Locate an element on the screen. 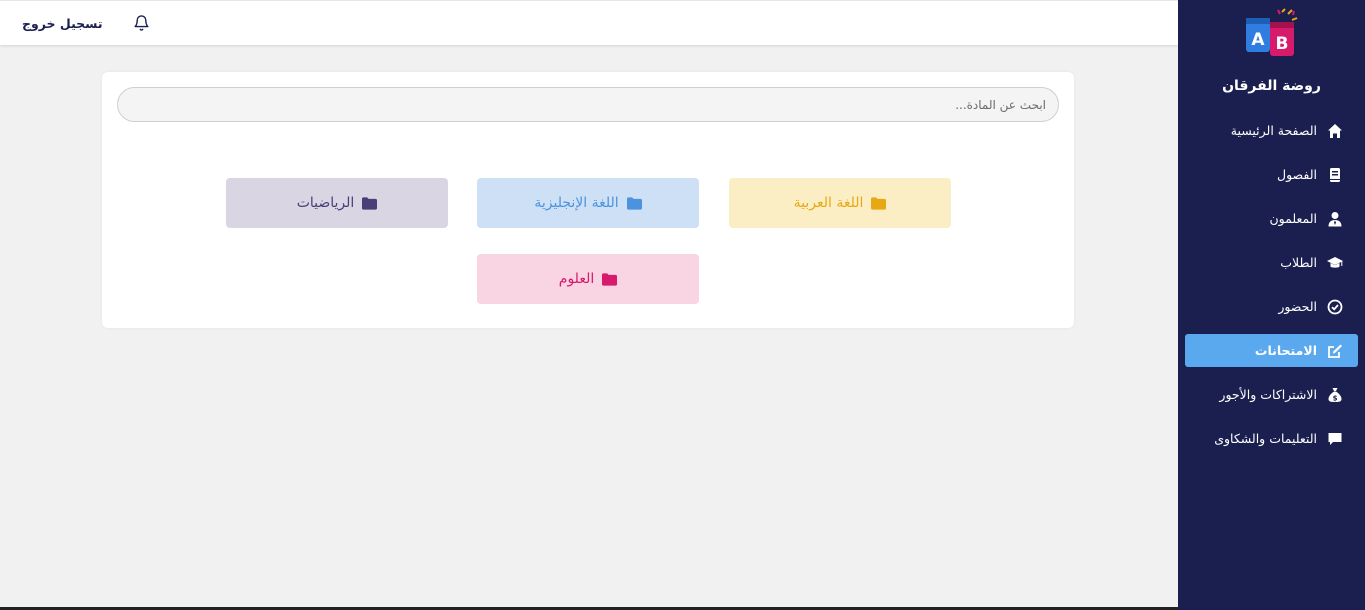 This screenshot has height=610, width=1365. subject-math-button: الرياضيات is located at coordinates (337, 203).